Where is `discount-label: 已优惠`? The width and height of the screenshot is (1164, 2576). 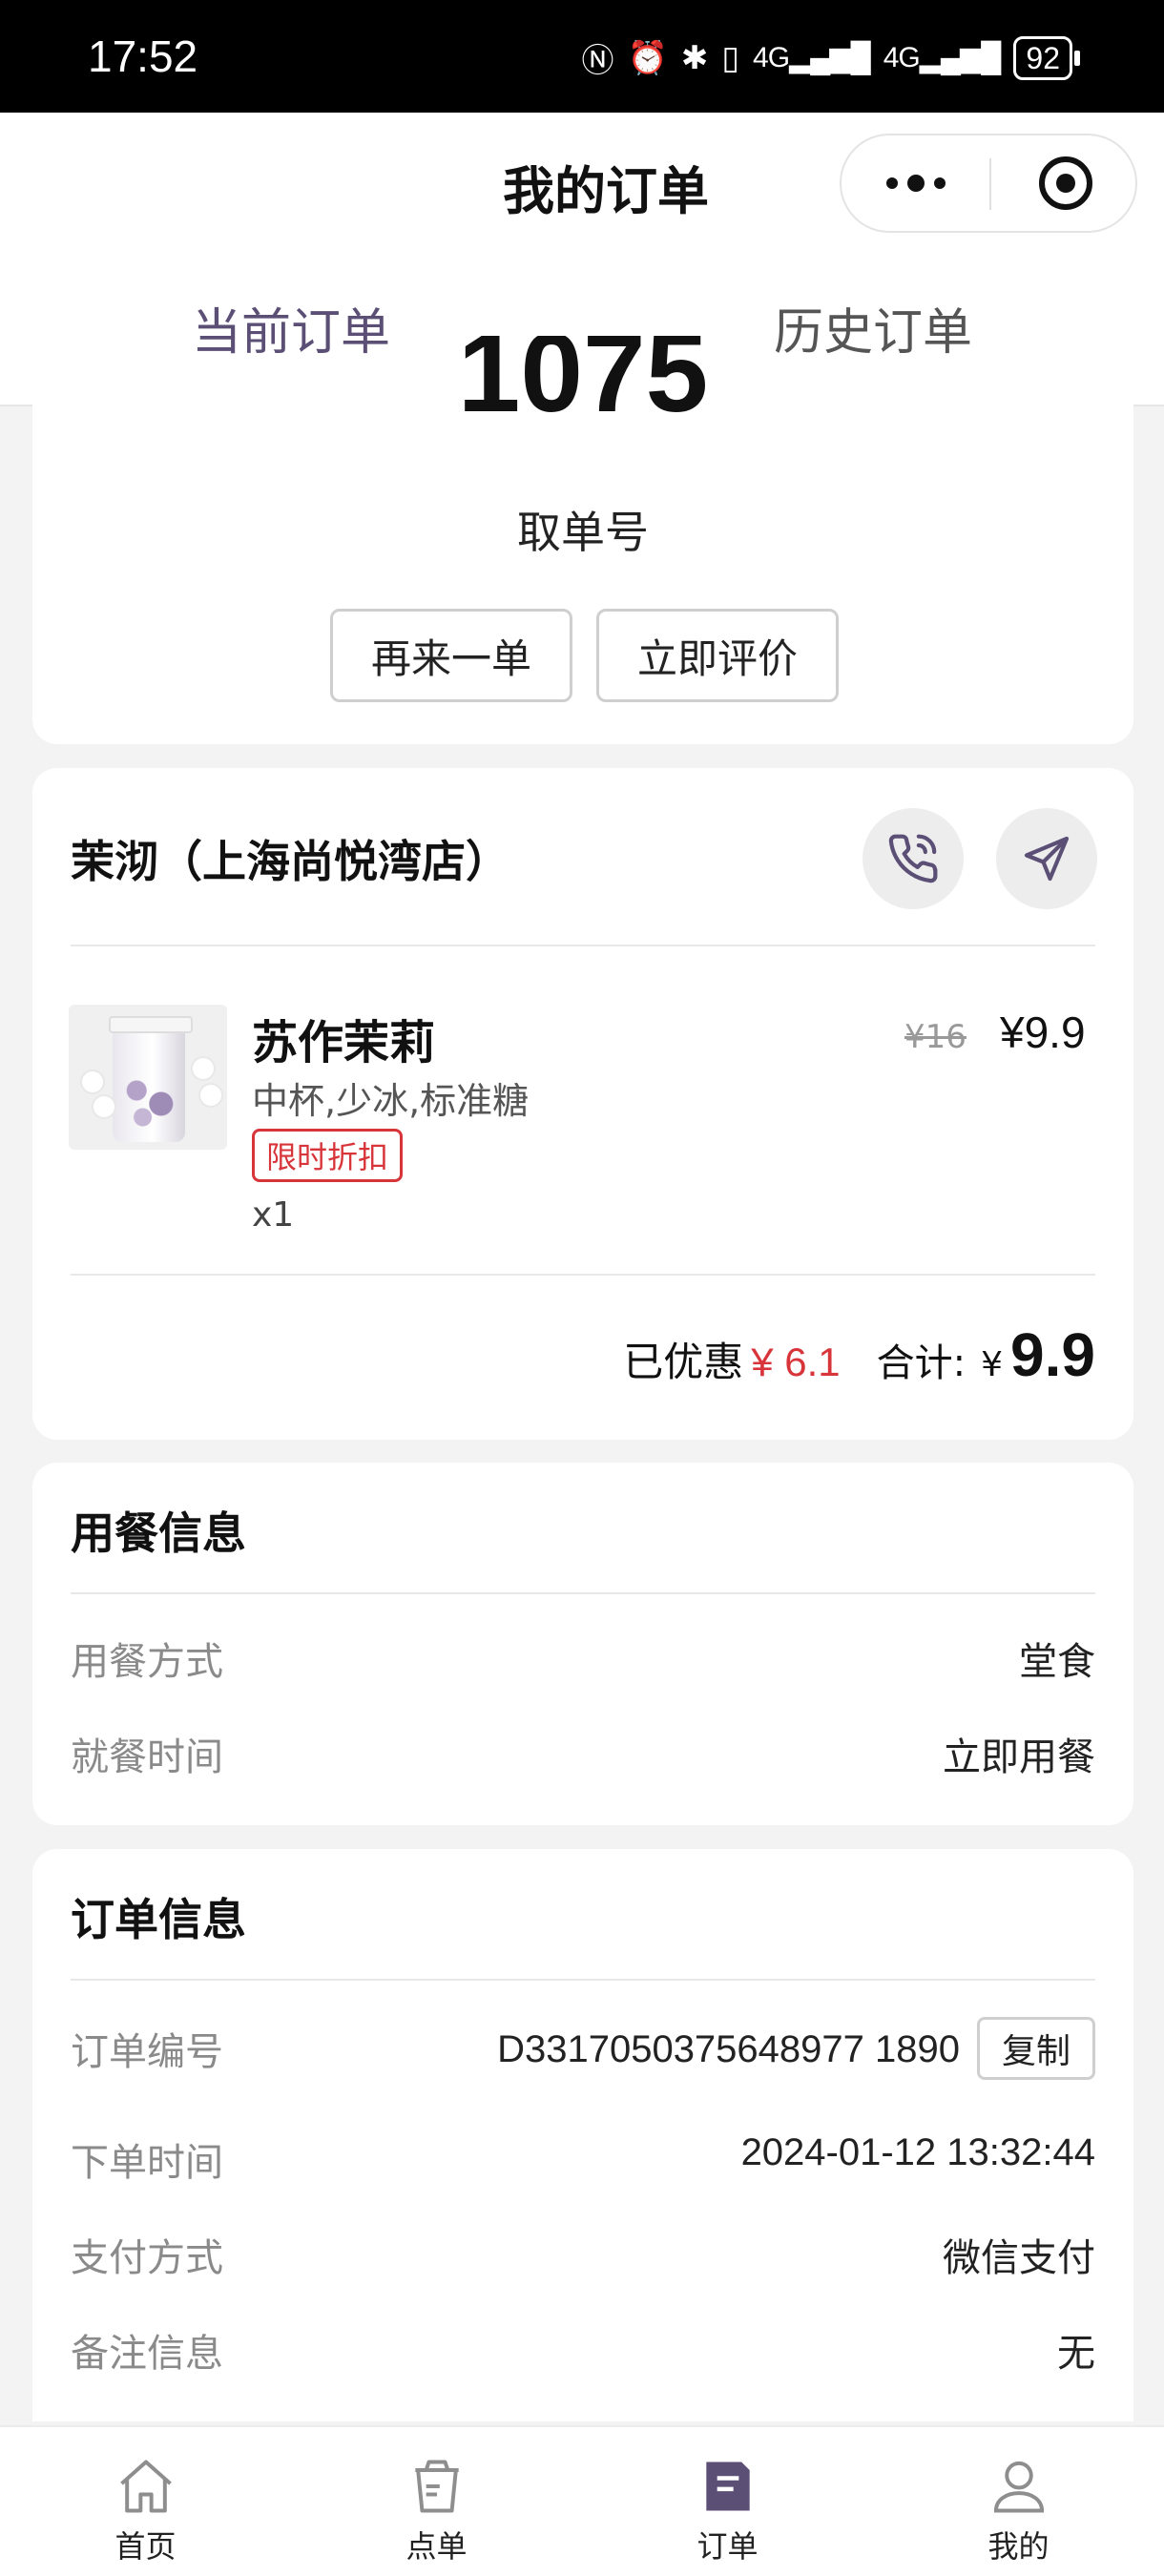 discount-label: 已优惠 is located at coordinates (683, 1362).